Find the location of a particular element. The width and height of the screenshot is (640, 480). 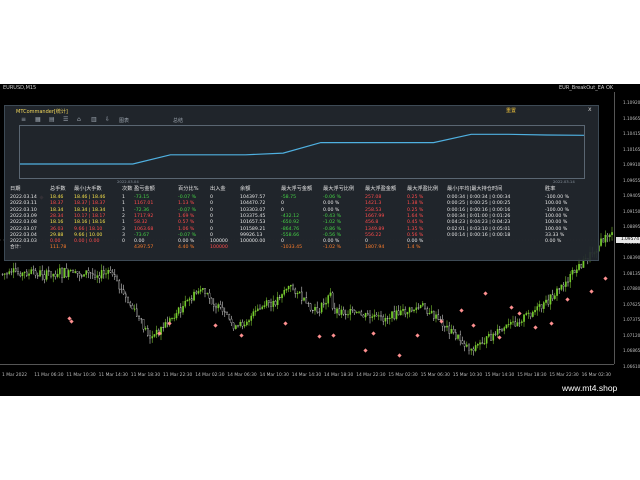

calendar-icon: ▥ is located at coordinates (94, 120).